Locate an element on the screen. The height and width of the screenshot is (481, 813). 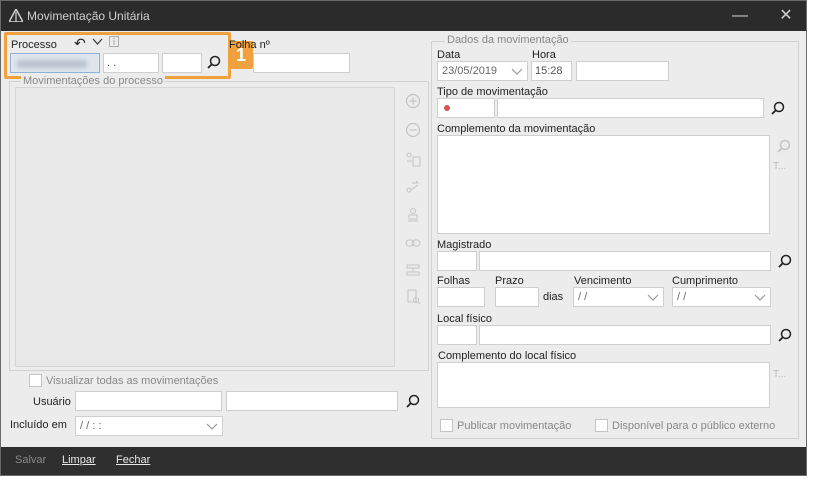
usuario-search-icon is located at coordinates (413, 402).